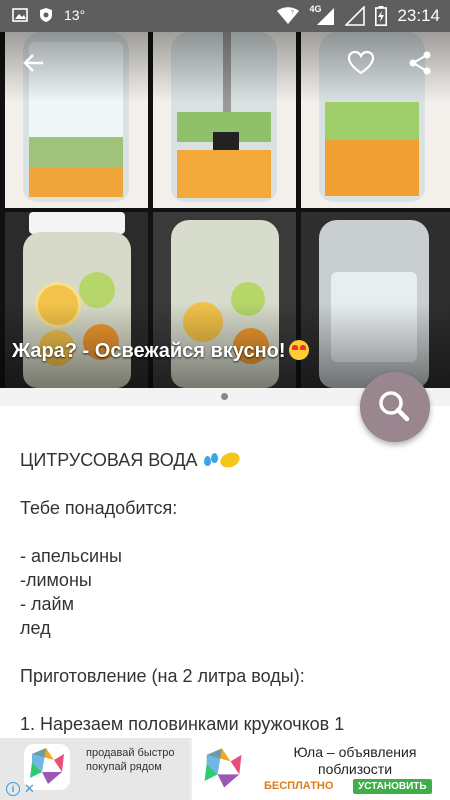 The image size is (450, 800). I want to click on ingredient-item: - апельсины, so click(71, 556).